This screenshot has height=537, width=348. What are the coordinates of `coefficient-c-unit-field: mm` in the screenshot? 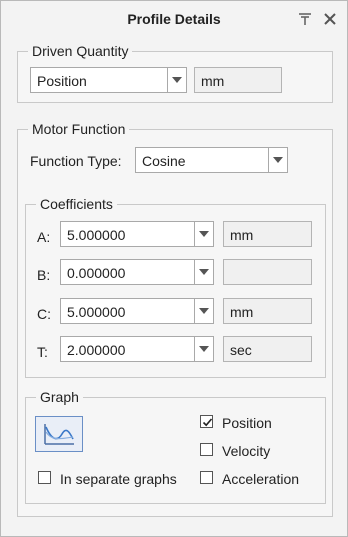 It's located at (267, 311).